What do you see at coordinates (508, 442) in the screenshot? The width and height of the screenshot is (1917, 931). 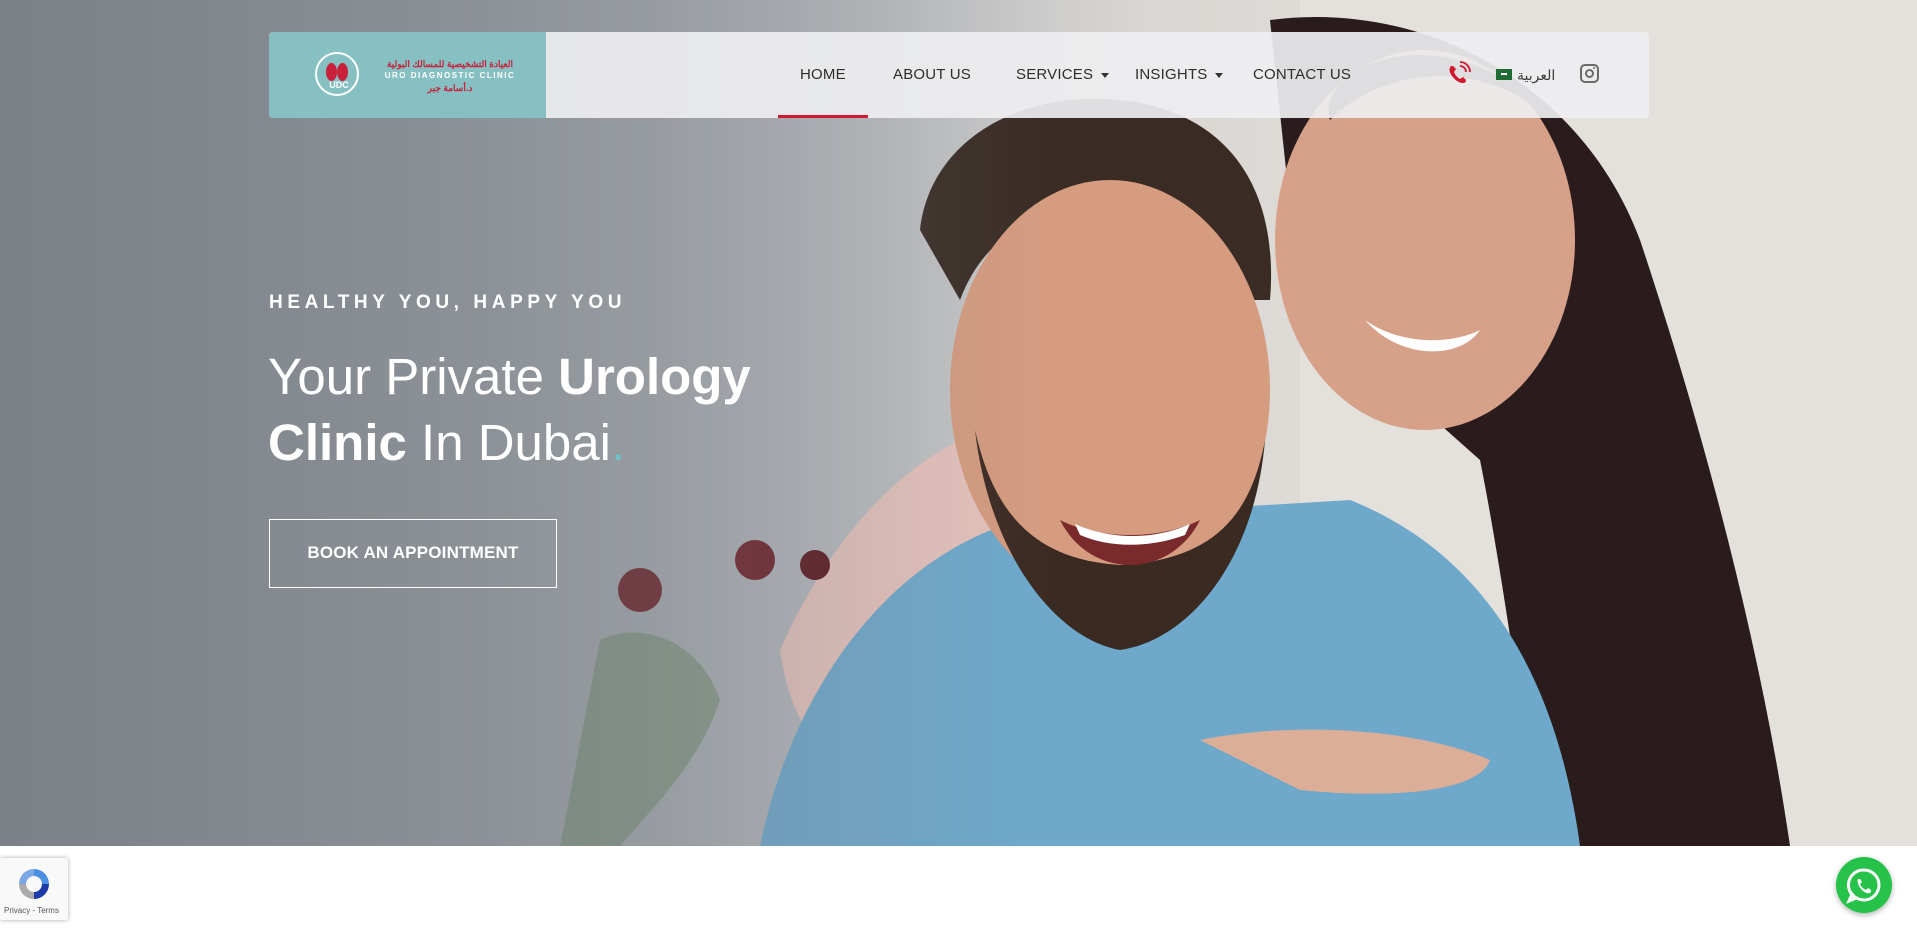 I see `headline-part-4: In Dubai` at bounding box center [508, 442].